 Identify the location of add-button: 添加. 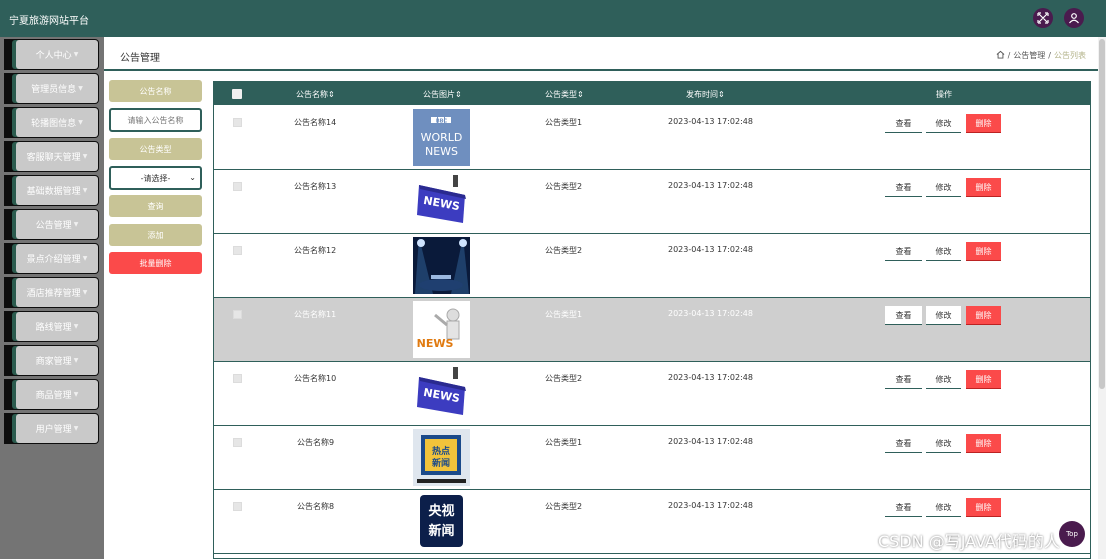
(155, 235).